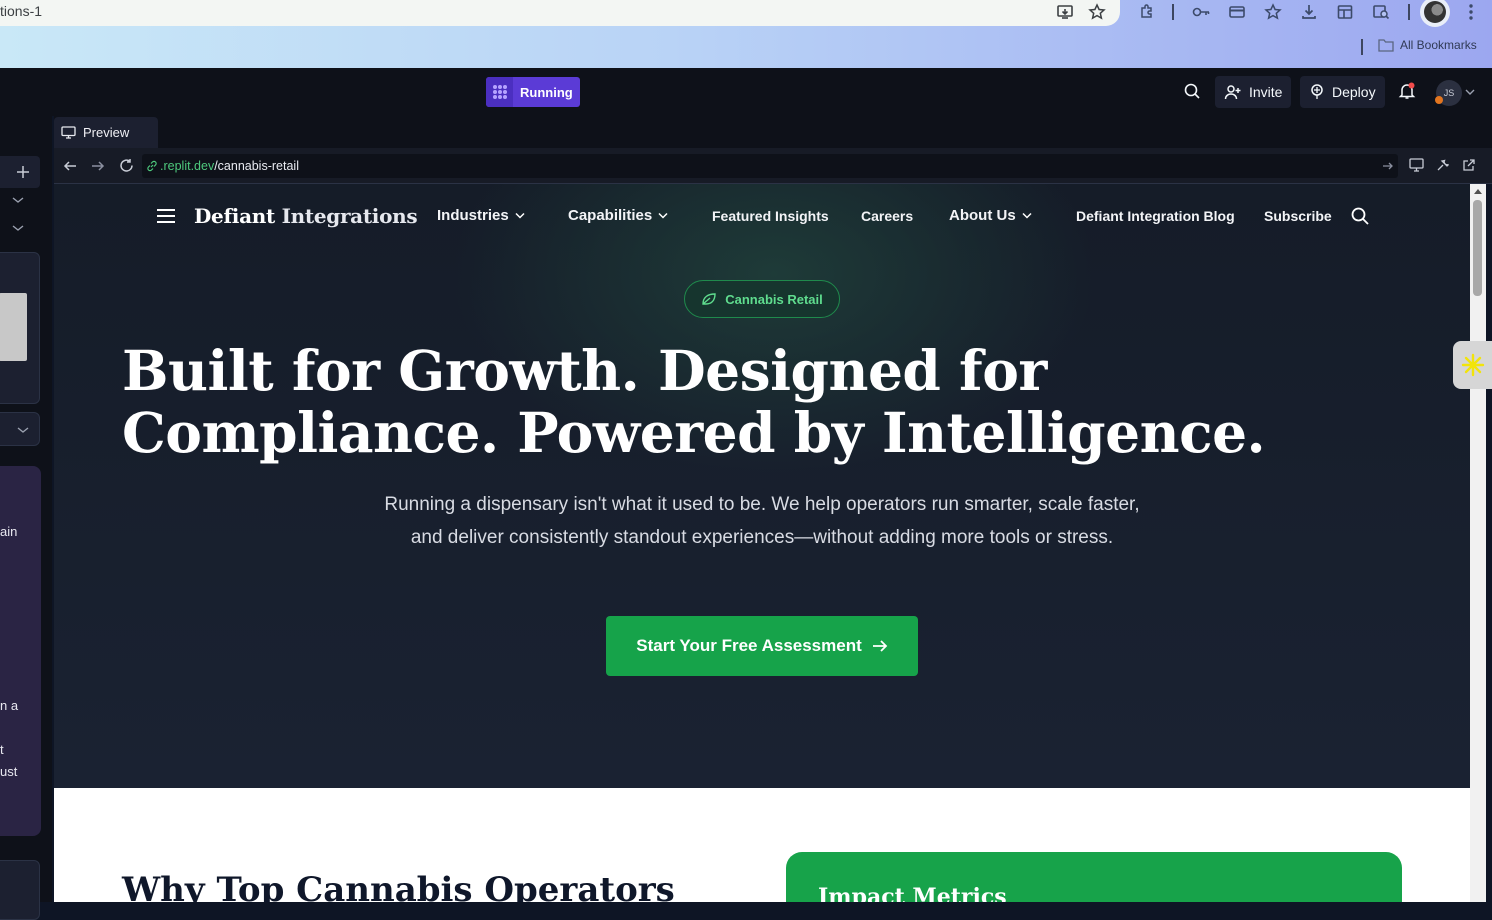 This screenshot has height=920, width=1492. Describe the element at coordinates (1477, 248) in the screenshot. I see `scrollbar-thumb` at that location.